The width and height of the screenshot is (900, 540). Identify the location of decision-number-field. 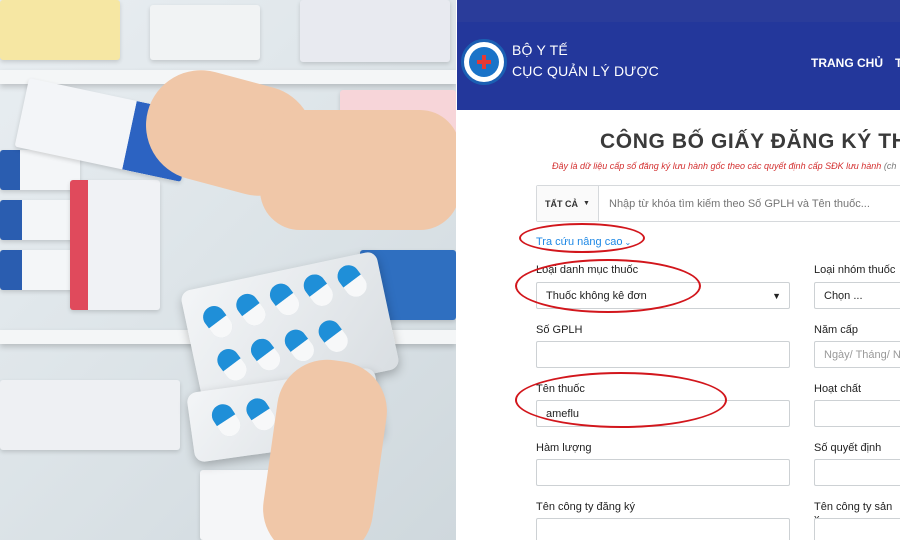
(857, 472).